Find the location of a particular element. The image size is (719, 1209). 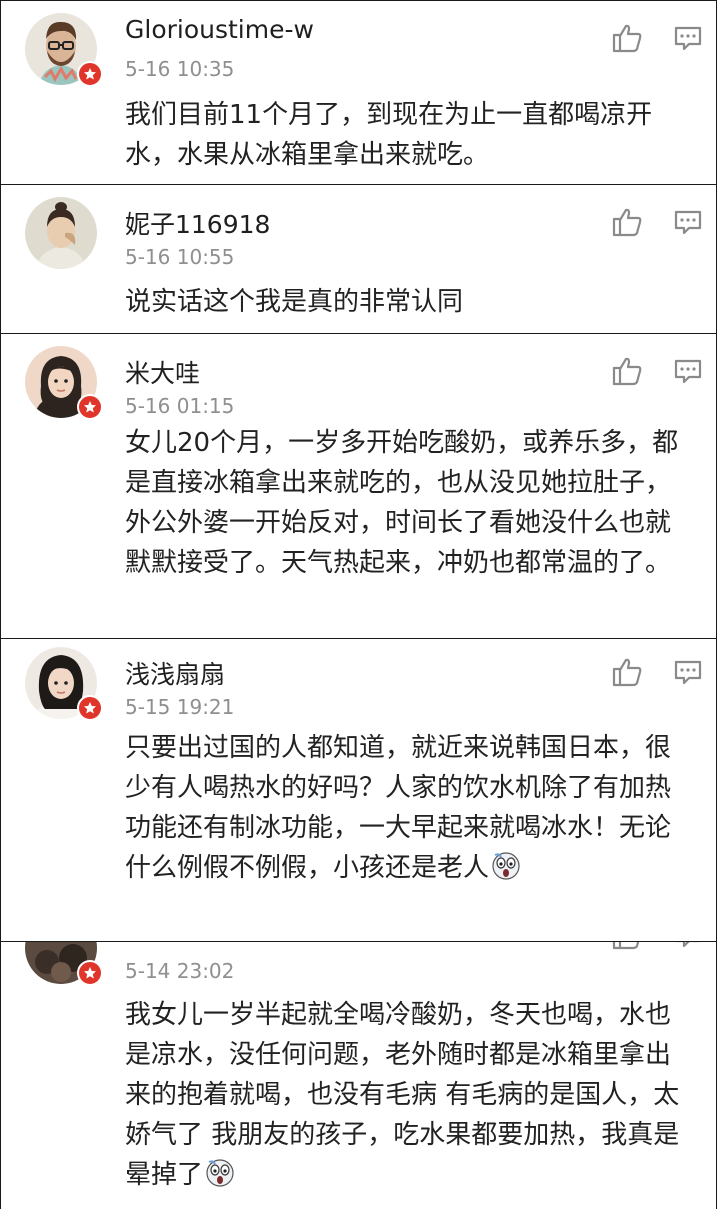

comment-username: Glorioustime-w is located at coordinates (219, 29).